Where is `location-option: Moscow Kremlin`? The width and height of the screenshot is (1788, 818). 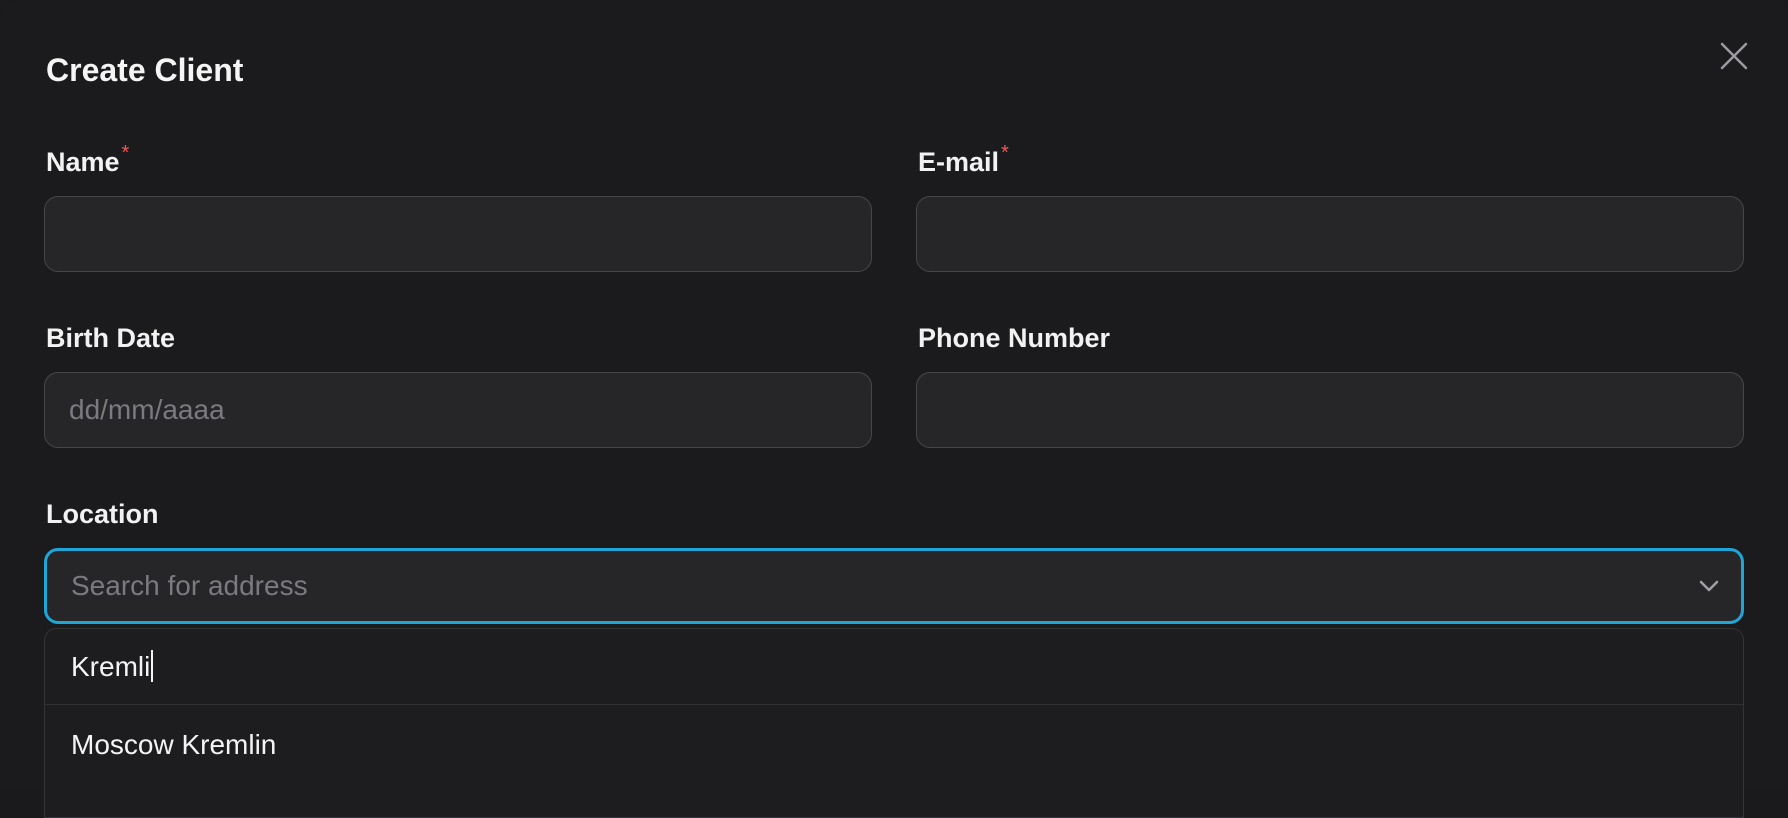 location-option: Moscow Kremlin is located at coordinates (894, 747).